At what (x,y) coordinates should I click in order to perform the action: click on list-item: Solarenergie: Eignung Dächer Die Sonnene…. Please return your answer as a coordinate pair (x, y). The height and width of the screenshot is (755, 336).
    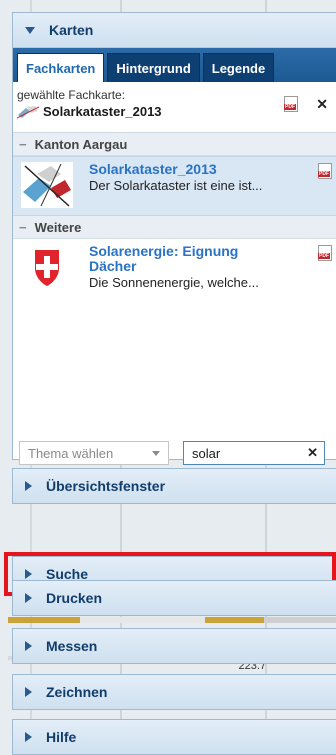
    Looking at the image, I should click on (174, 271).